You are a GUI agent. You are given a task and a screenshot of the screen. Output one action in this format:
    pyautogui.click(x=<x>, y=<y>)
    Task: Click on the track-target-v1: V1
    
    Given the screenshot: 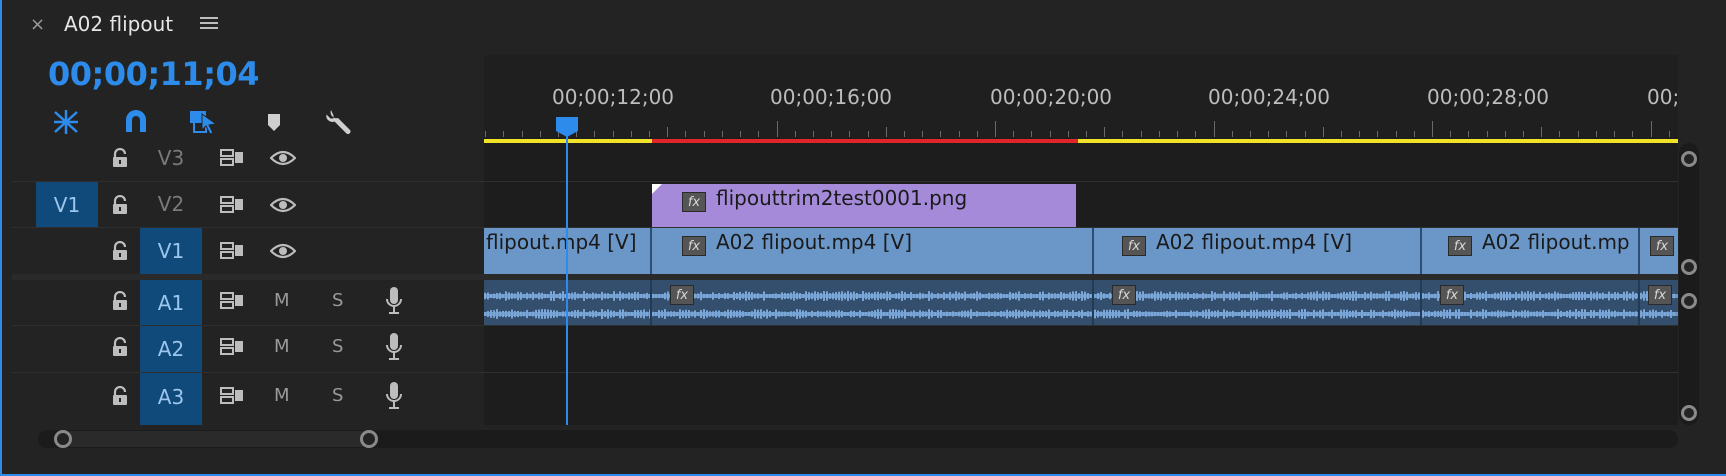 What is the action you would take?
    pyautogui.click(x=171, y=251)
    